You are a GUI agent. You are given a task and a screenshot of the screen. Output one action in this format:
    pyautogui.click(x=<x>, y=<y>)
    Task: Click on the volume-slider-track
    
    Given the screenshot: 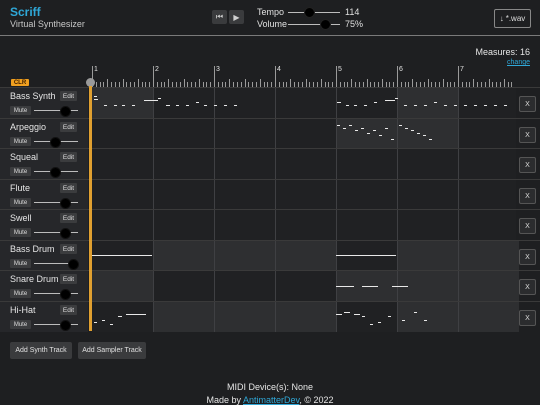 What is the action you would take?
    pyautogui.click(x=314, y=24)
    